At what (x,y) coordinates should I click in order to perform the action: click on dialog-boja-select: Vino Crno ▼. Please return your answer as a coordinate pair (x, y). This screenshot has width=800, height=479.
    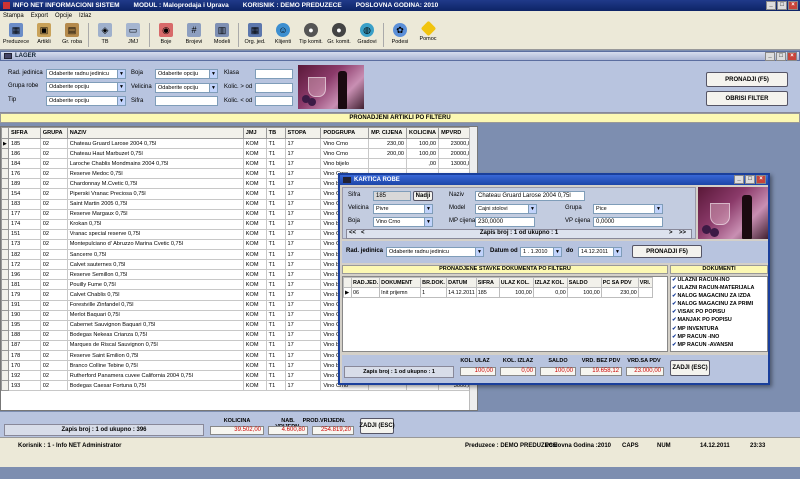
    Looking at the image, I should click on (403, 222).